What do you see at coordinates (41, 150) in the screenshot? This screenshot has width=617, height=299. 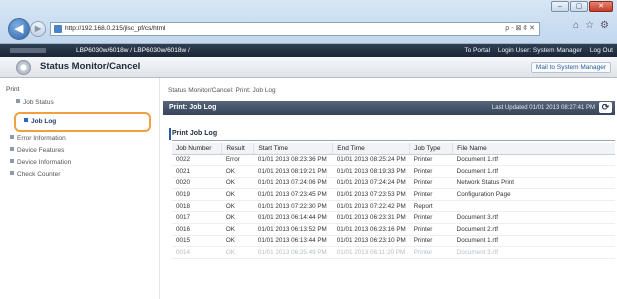 I see `sidebar-item-label: Device Features` at bounding box center [41, 150].